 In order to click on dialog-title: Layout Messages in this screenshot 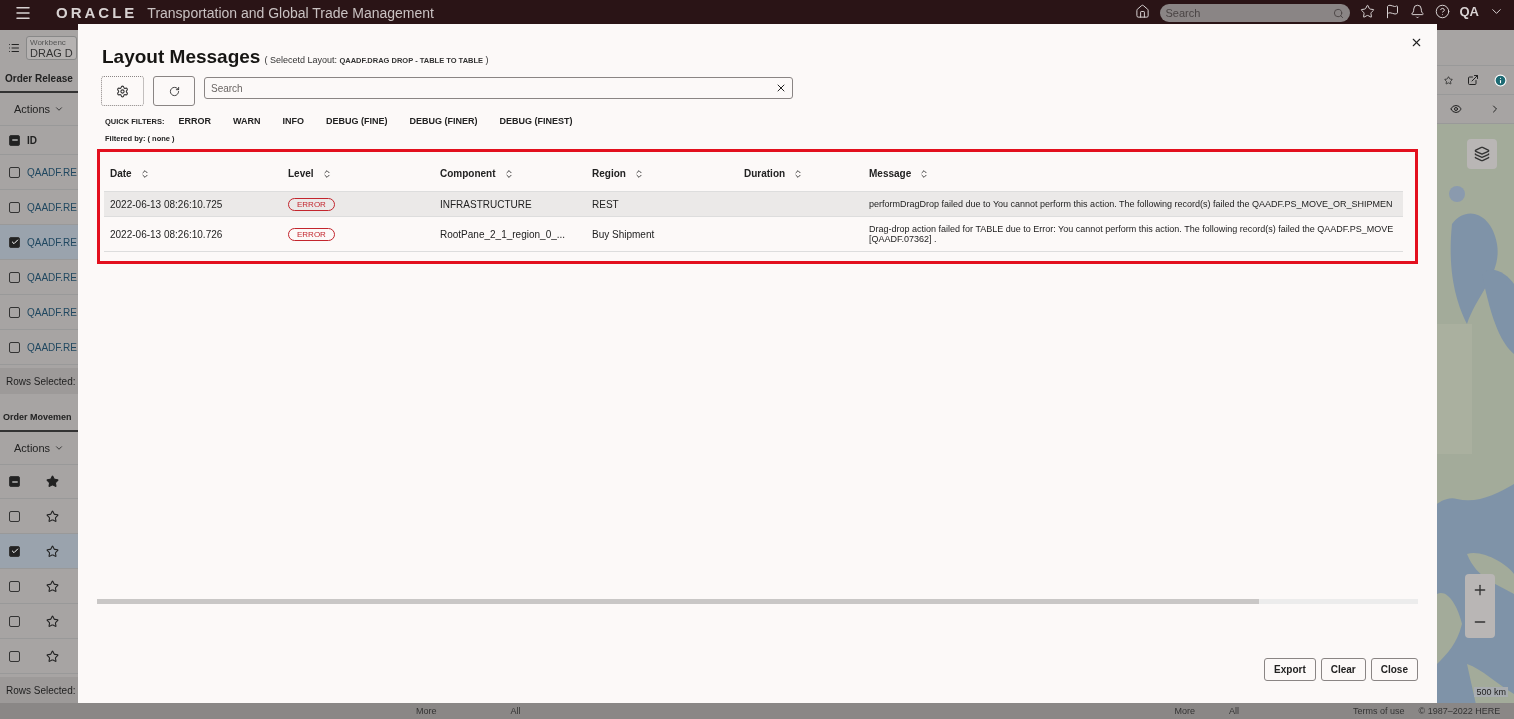, I will do `click(181, 57)`.